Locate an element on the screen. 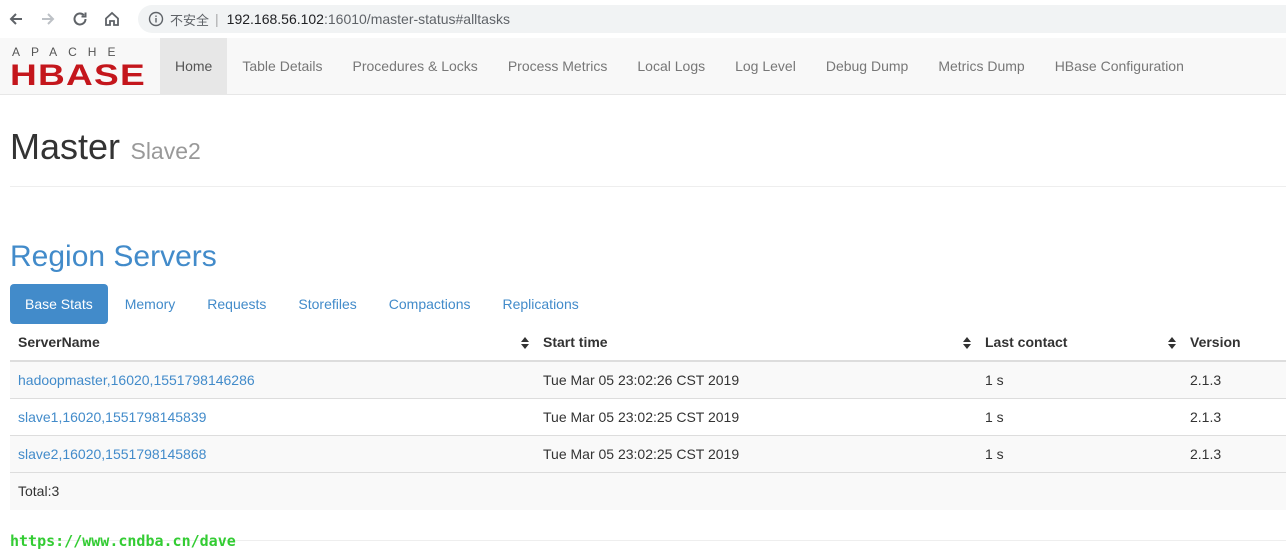  back-button is located at coordinates (16, 19).